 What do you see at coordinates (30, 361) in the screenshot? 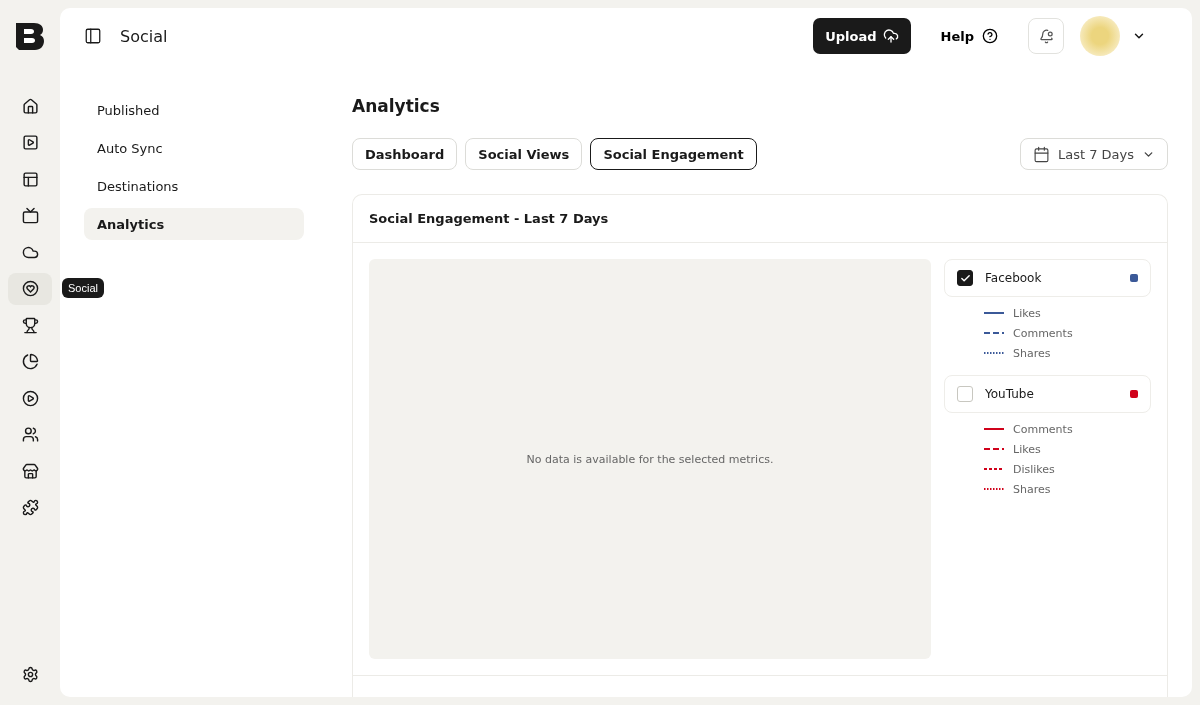
I see `pie-chart-icon` at bounding box center [30, 361].